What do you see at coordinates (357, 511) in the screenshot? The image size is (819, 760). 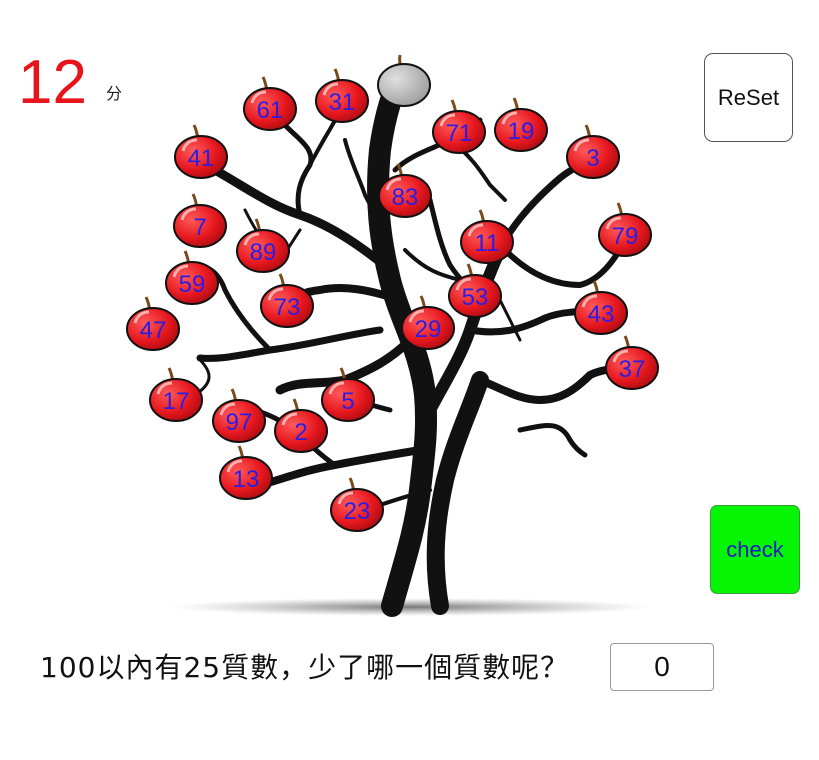 I see `apple-number: 23` at bounding box center [357, 511].